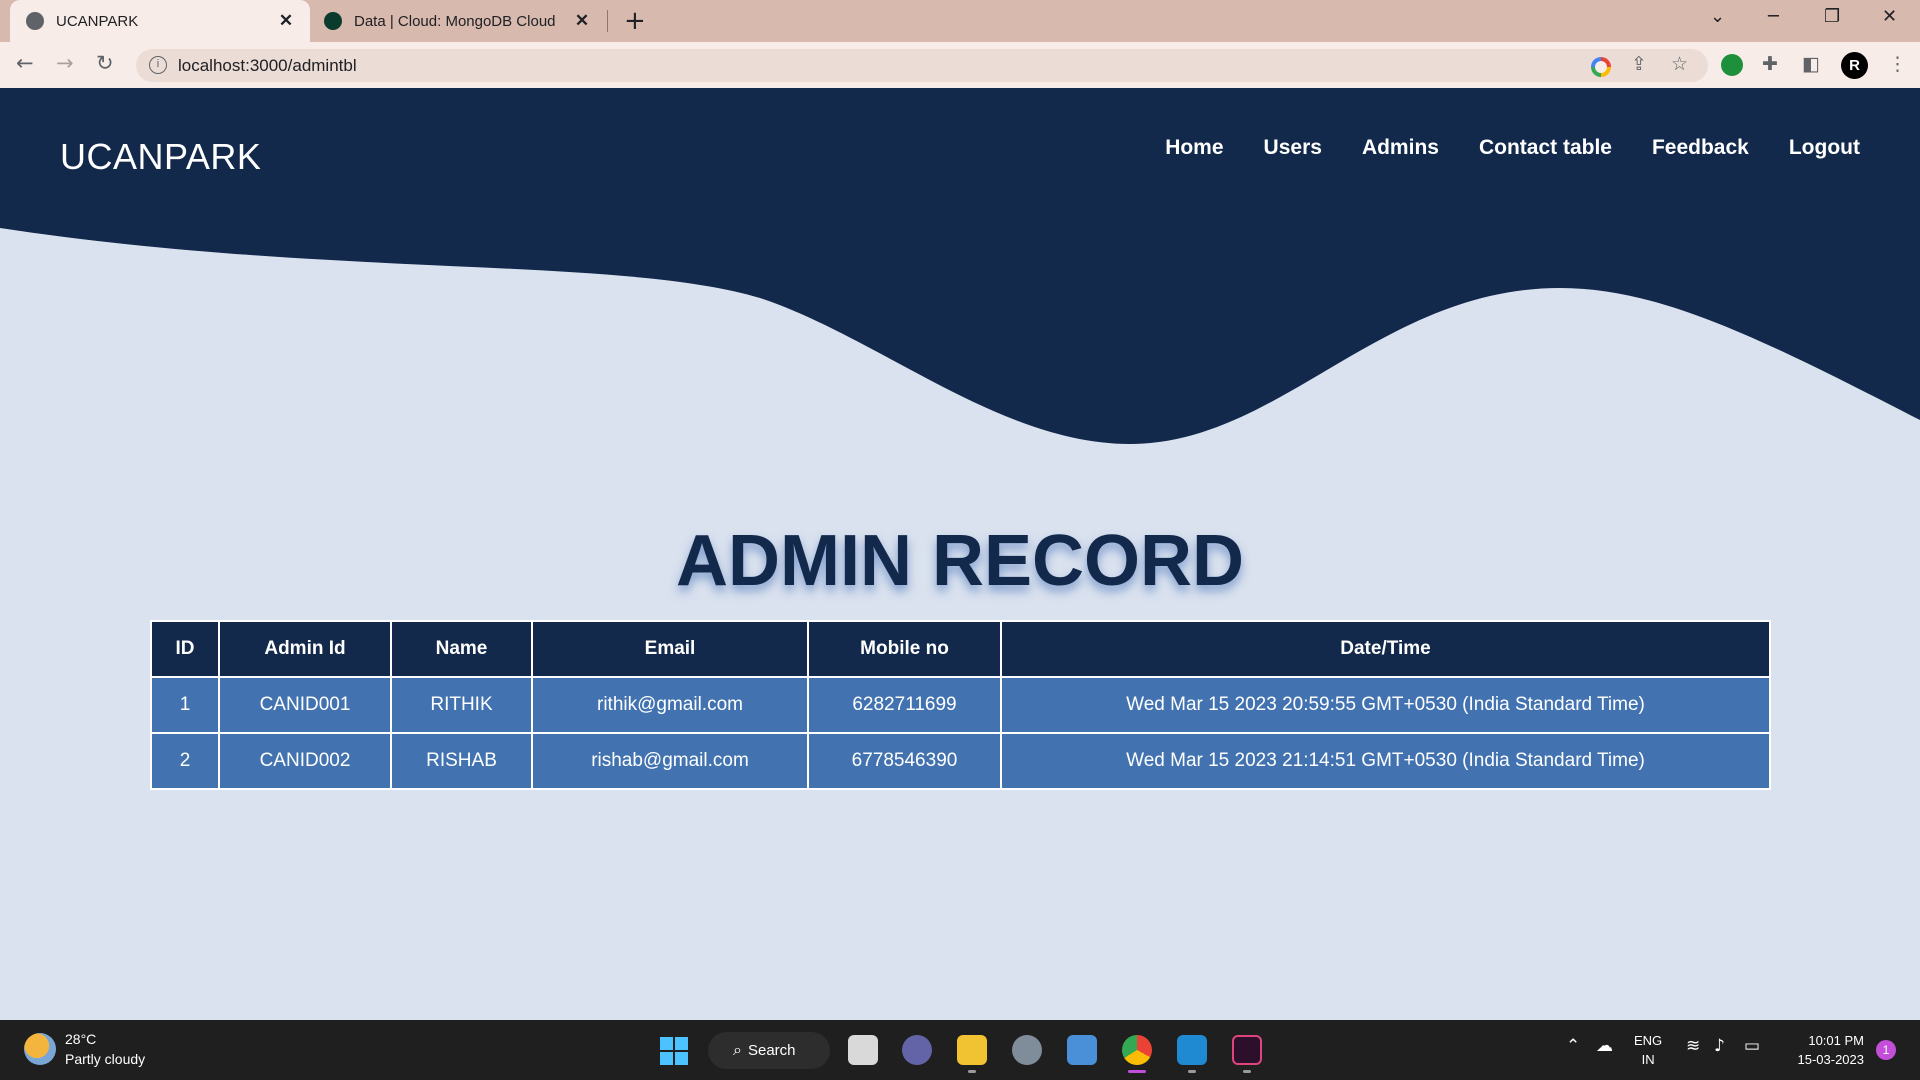 The height and width of the screenshot is (1080, 1920). Describe the element at coordinates (1573, 1046) in the screenshot. I see `chevron-up-icon: ⌃` at that location.